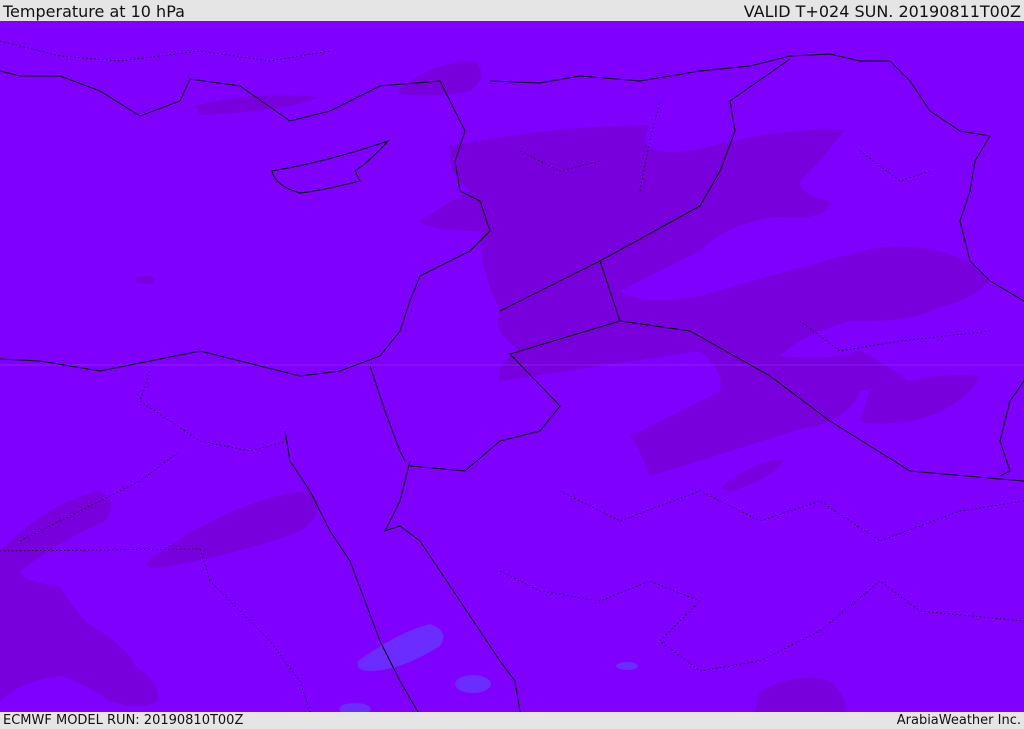 This screenshot has height=729, width=1024. What do you see at coordinates (145, 280) in the screenshot?
I see `warm-spot` at bounding box center [145, 280].